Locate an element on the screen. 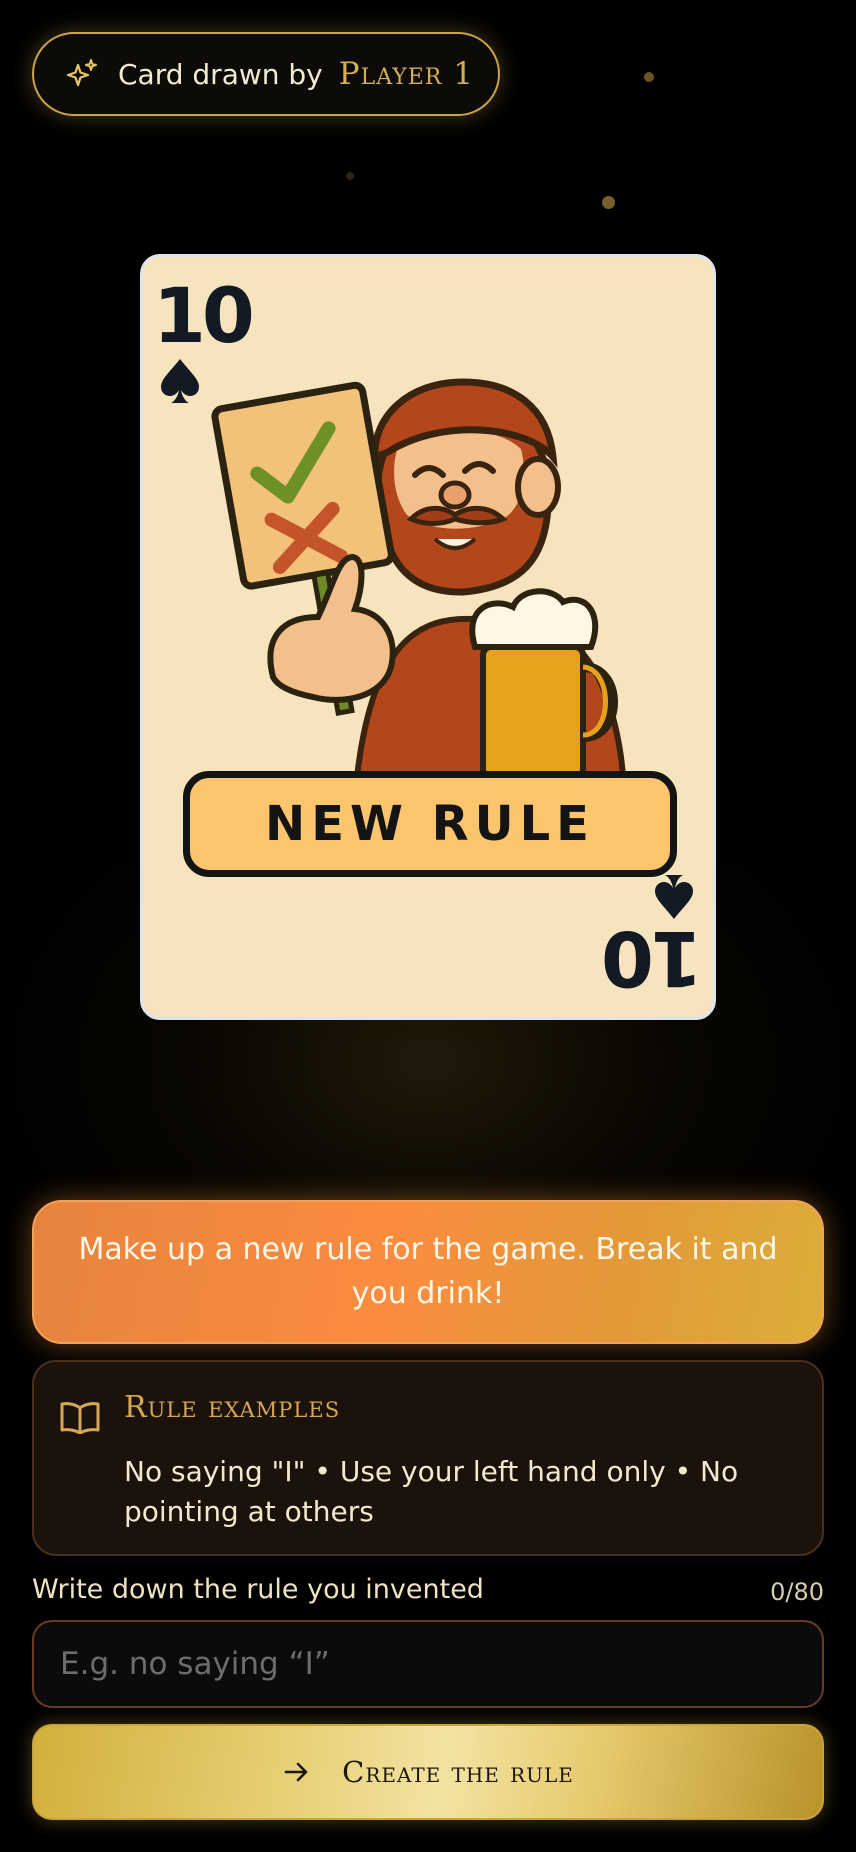 The image size is (856, 1852). rule-examples-title: Rule examples is located at coordinates (232, 1407).